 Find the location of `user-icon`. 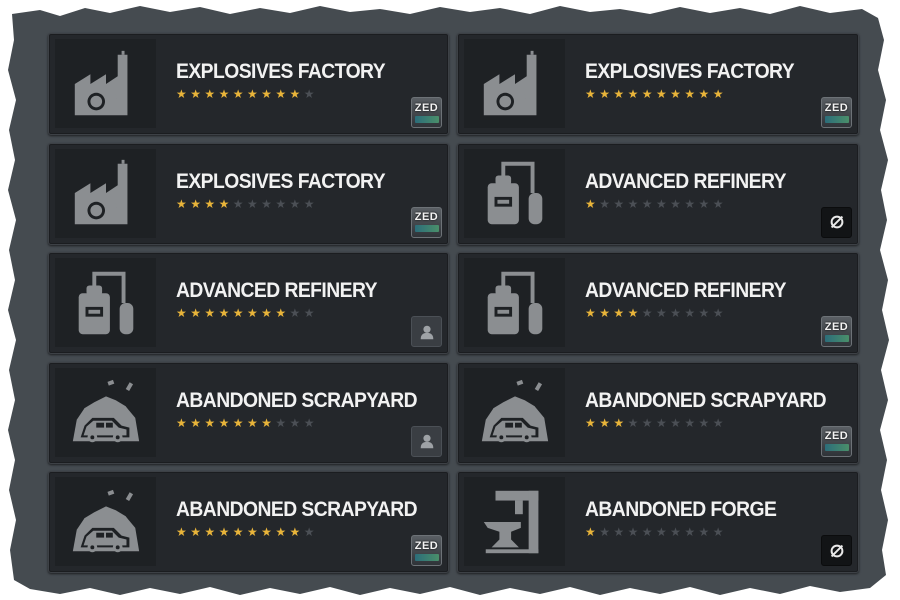

user-icon is located at coordinates (426, 332).